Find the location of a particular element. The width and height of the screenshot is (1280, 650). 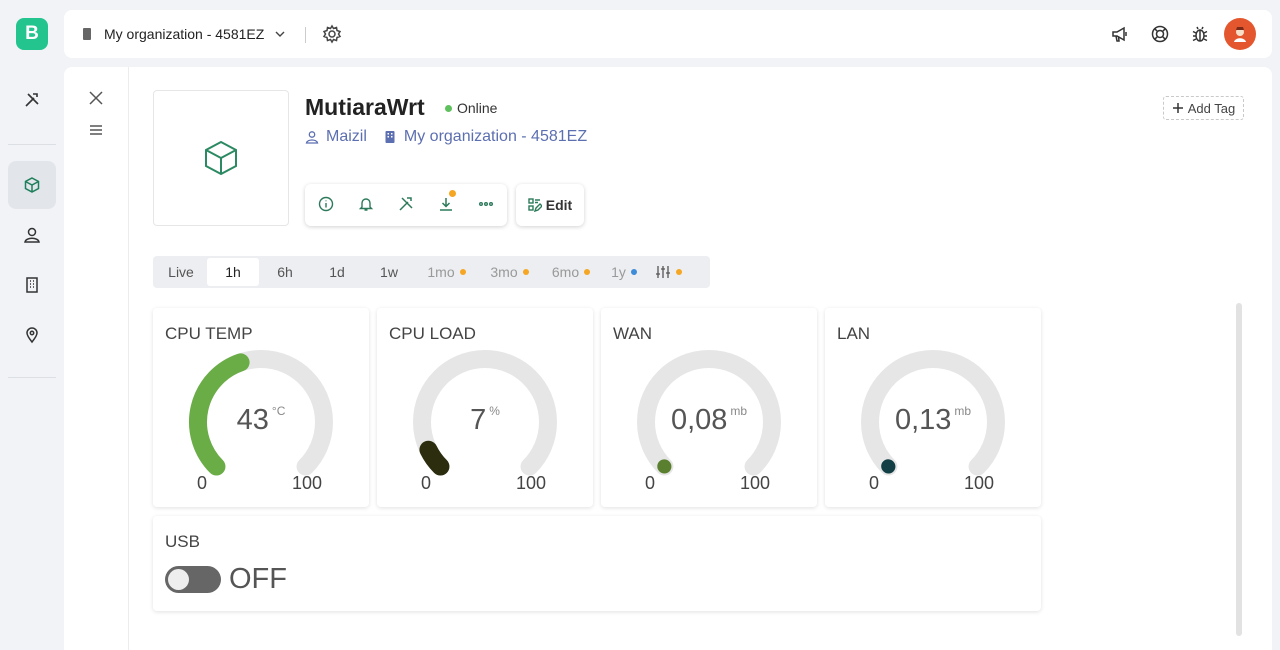

range-label: 1y is located at coordinates (618, 272).